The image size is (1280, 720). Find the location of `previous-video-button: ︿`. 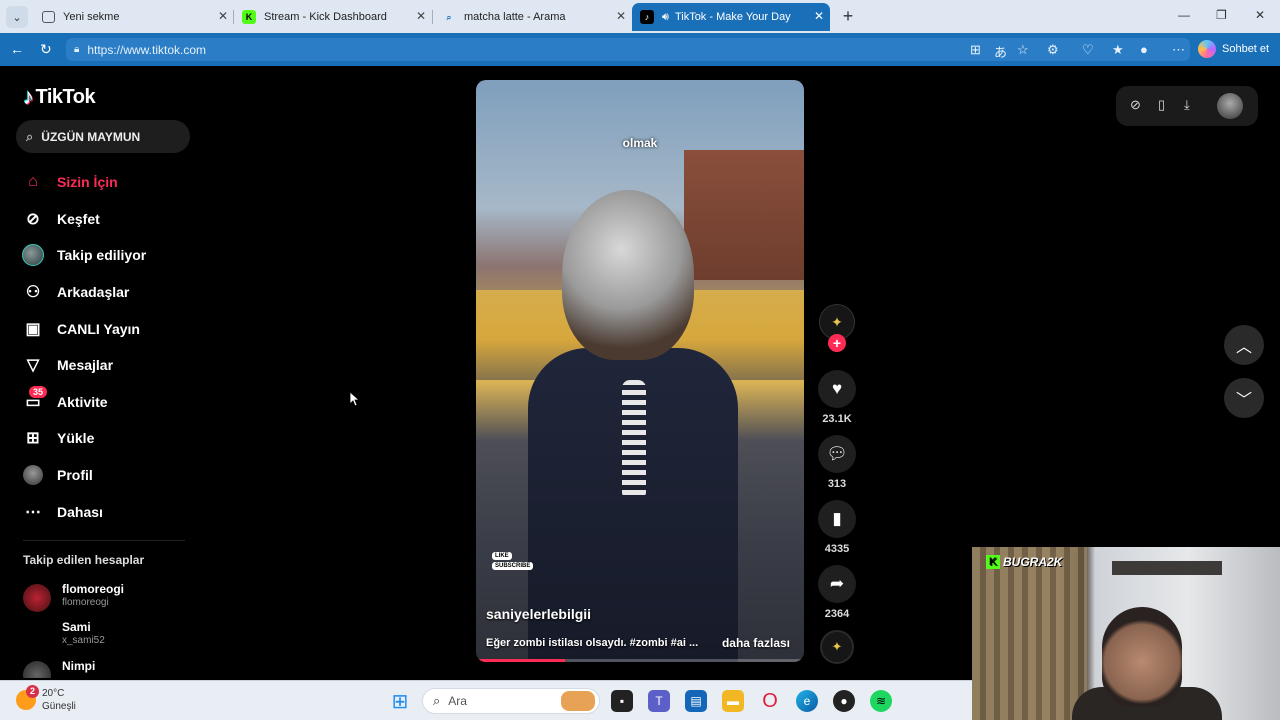

previous-video-button: ︿ is located at coordinates (1244, 345).